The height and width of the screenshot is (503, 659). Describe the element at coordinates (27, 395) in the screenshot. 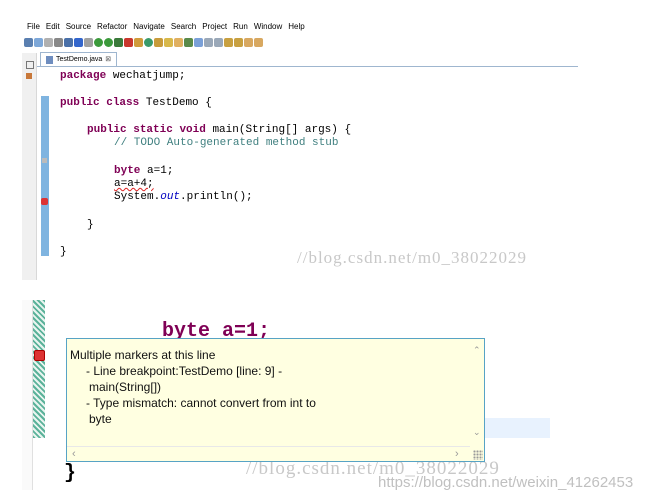

I see `zoom-left-strip` at that location.